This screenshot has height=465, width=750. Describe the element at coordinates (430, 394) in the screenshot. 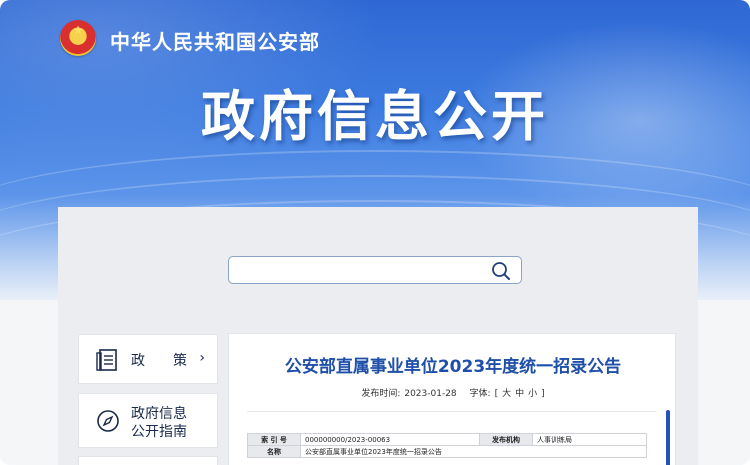

I see `publish-date: 2023-01-28` at that location.